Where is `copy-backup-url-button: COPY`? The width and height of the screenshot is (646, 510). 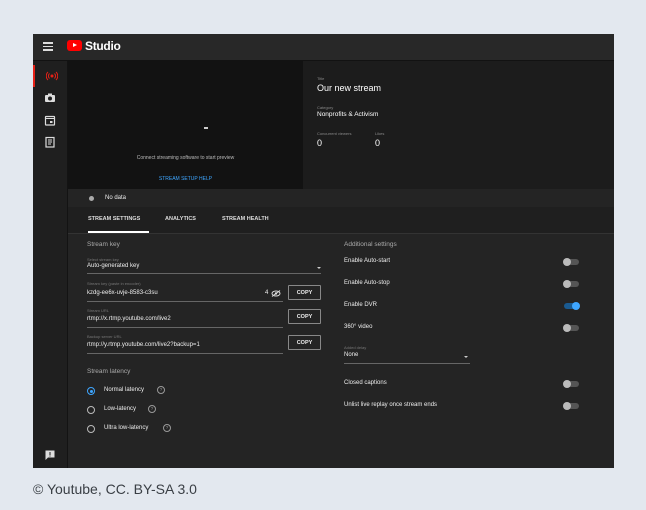 copy-backup-url-button: COPY is located at coordinates (304, 342).